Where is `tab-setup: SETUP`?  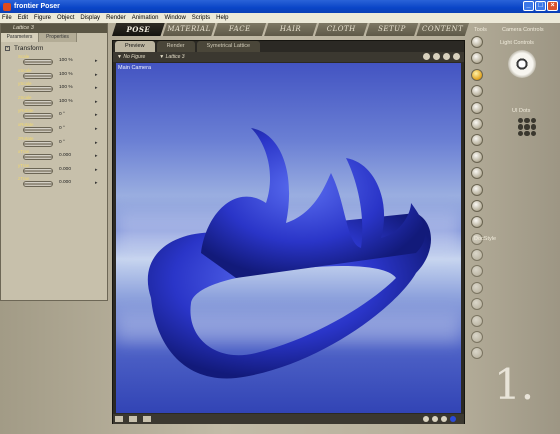
tab-setup: SETUP is located at coordinates (392, 29).